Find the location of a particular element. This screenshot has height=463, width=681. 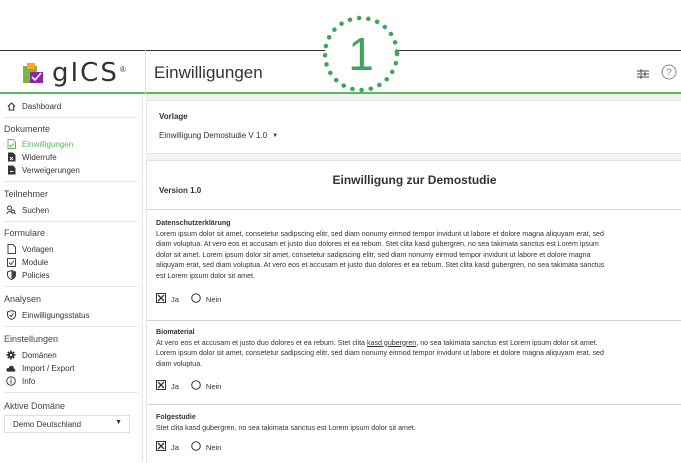

folgestudie-options: Ja Nein is located at coordinates (194, 447).